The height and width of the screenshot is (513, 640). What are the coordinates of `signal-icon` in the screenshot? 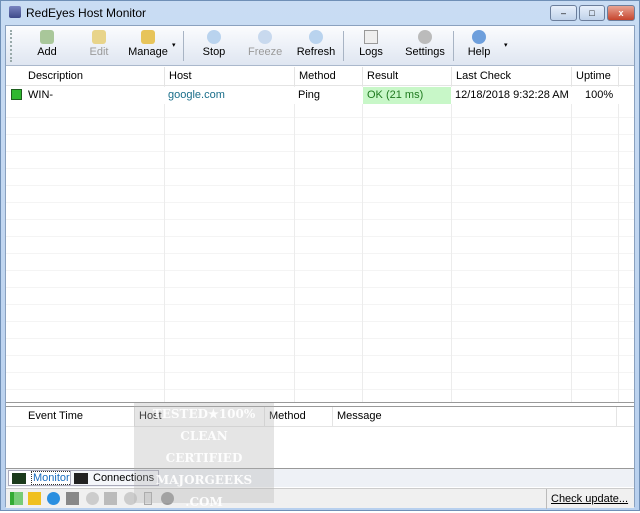 It's located at (16, 498).